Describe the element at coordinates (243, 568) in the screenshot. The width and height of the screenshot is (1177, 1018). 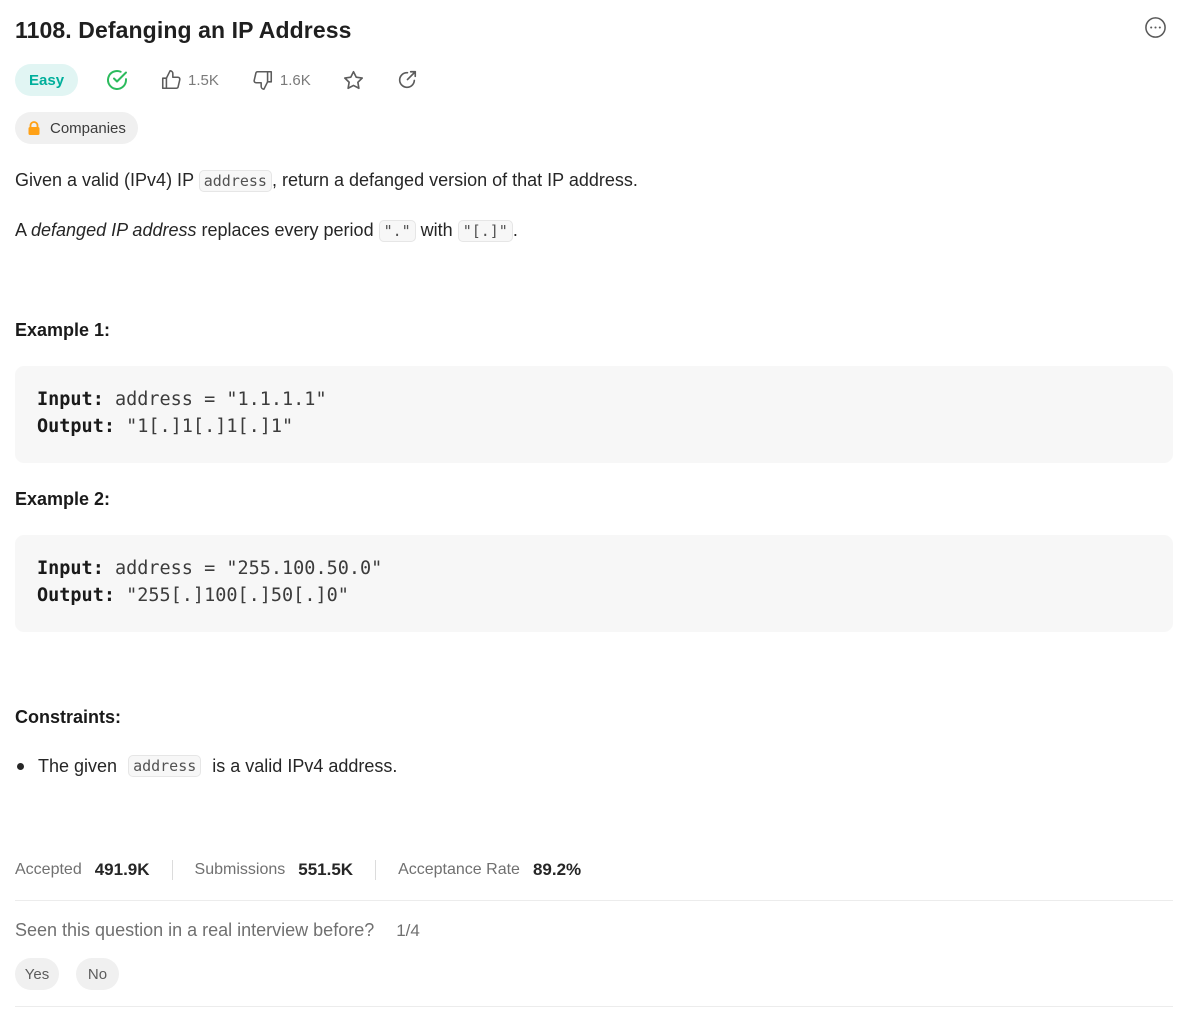
I see `input-value: address = "255.100.50.0"` at that location.